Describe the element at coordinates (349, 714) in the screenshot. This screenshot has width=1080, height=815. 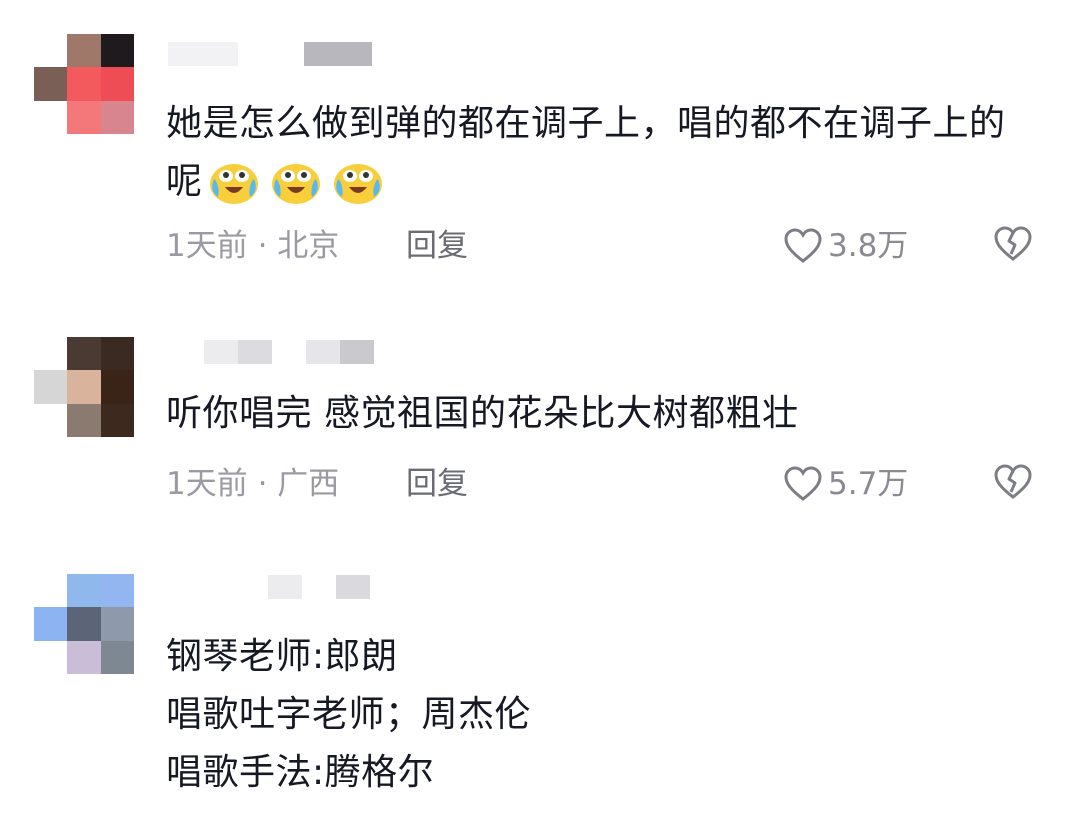
I see `comment-text-line: 唱歌吐字老师；周杰伦` at that location.